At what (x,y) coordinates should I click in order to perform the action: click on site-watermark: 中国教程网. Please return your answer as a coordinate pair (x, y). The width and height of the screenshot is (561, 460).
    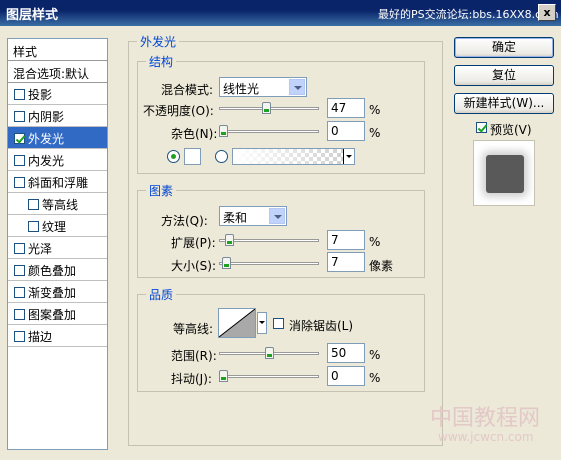
    Looking at the image, I should click on (485, 418).